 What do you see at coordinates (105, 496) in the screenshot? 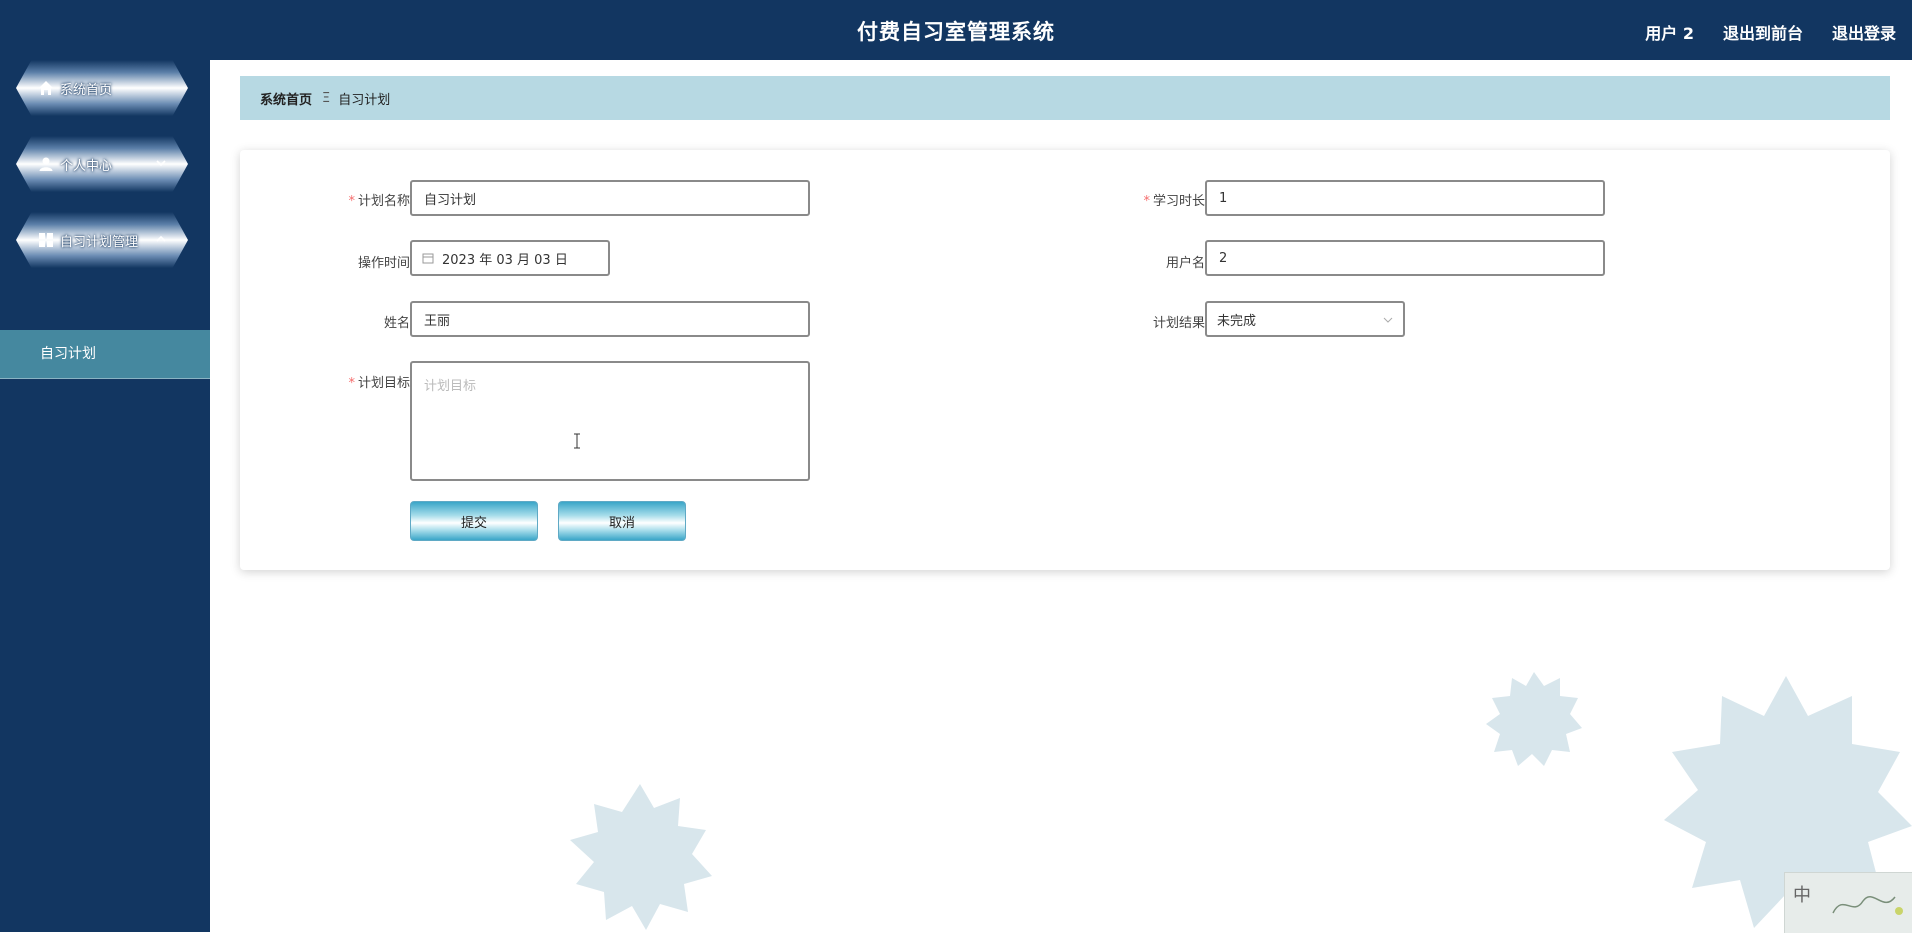
I see `sidebar: 系统首页 个人中心 自习计划管理 自习计划` at bounding box center [105, 496].